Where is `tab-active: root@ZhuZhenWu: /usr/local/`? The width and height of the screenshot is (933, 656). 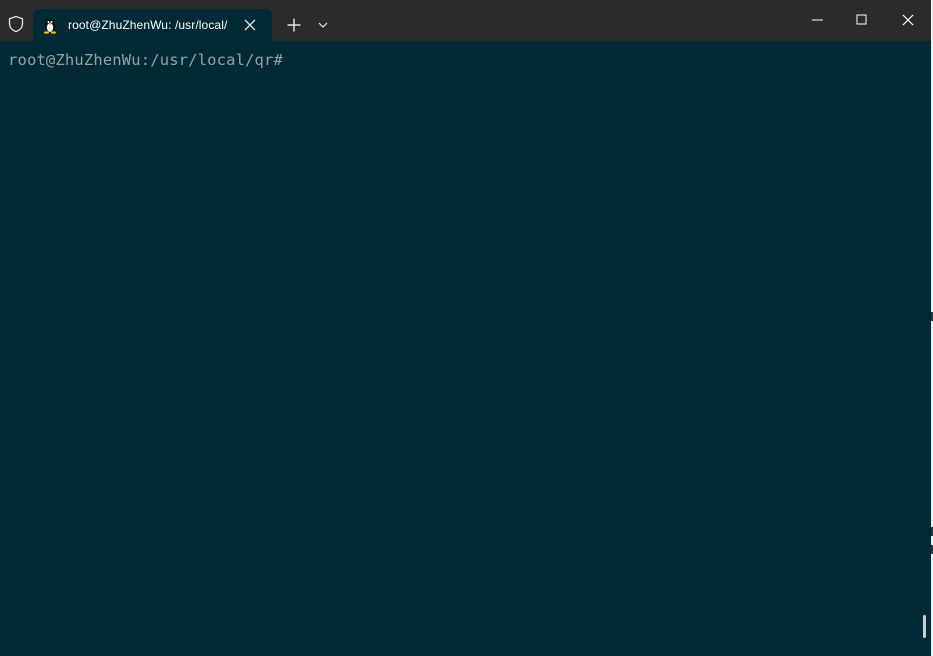
tab-active: root@ZhuZhenWu: /usr/local/ is located at coordinates (152, 25).